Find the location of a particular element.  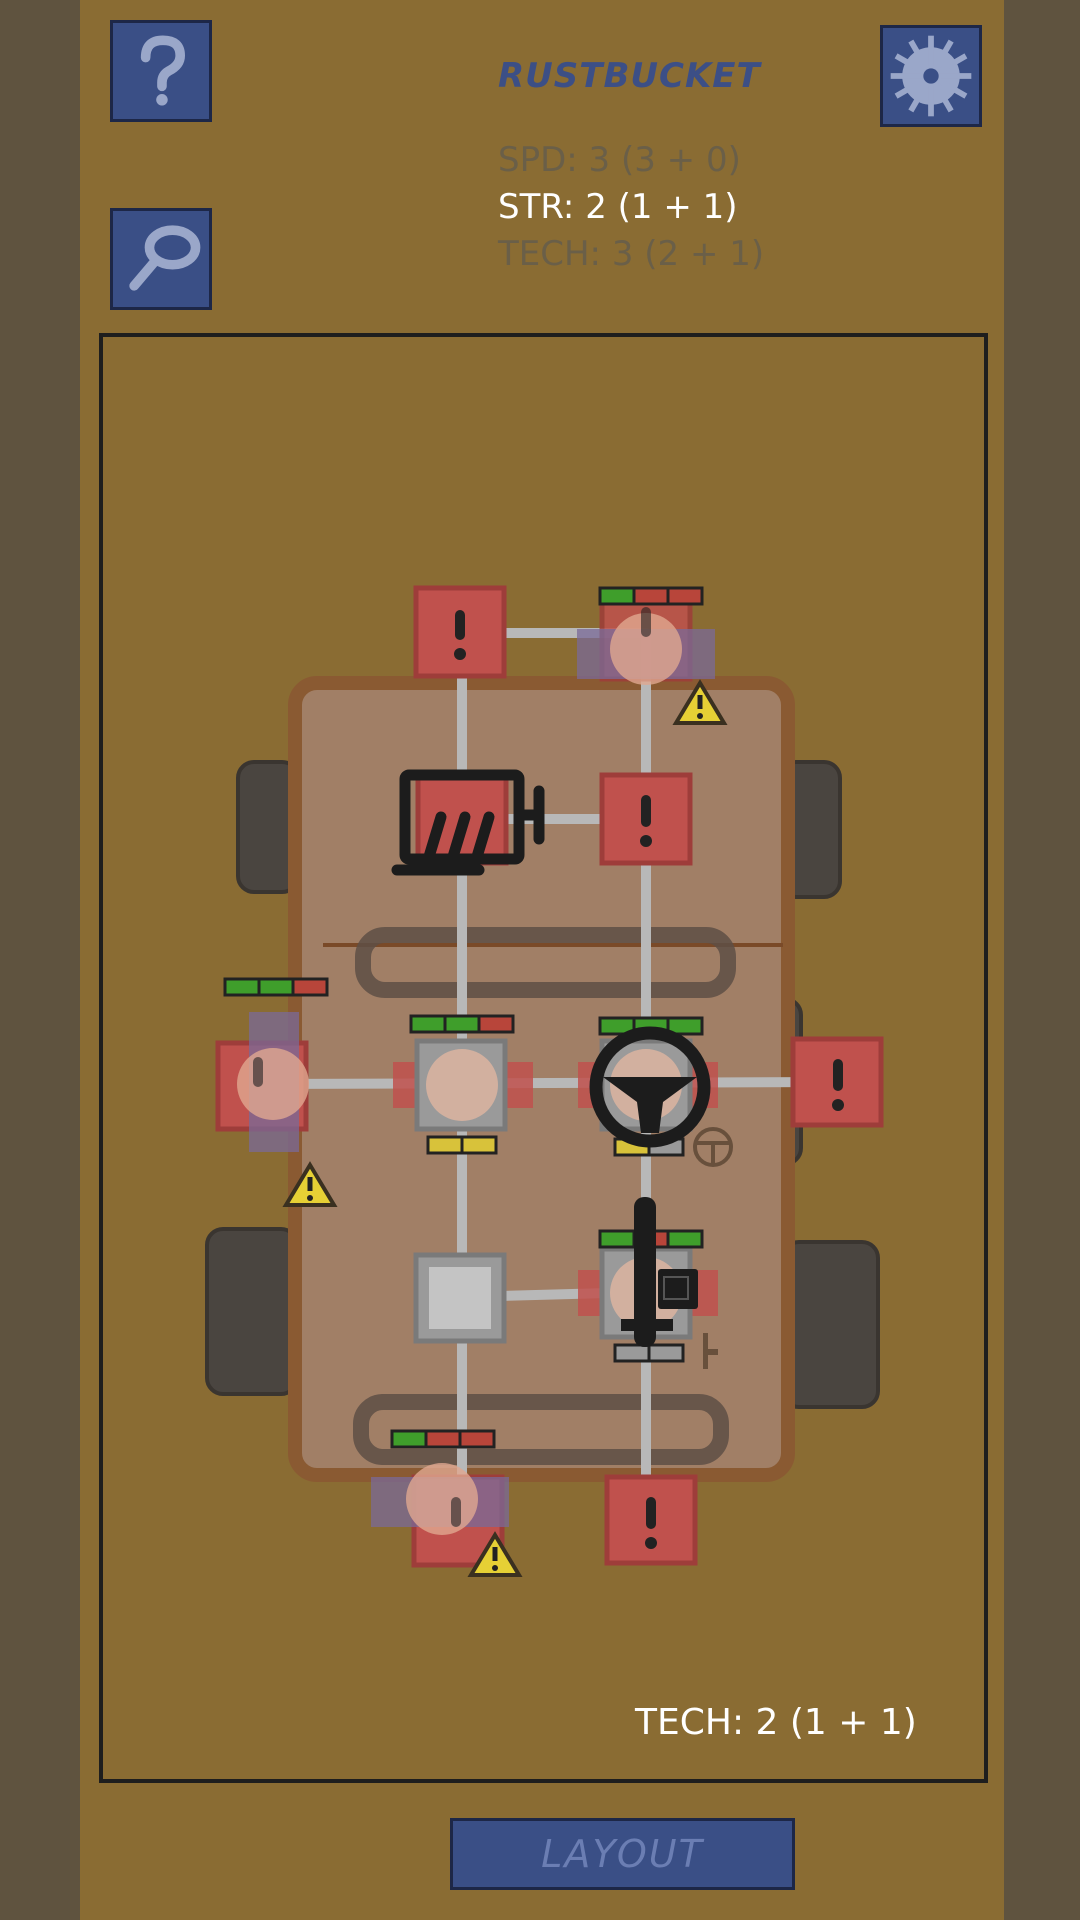

wheel-rear-right is located at coordinates (830, 1324).